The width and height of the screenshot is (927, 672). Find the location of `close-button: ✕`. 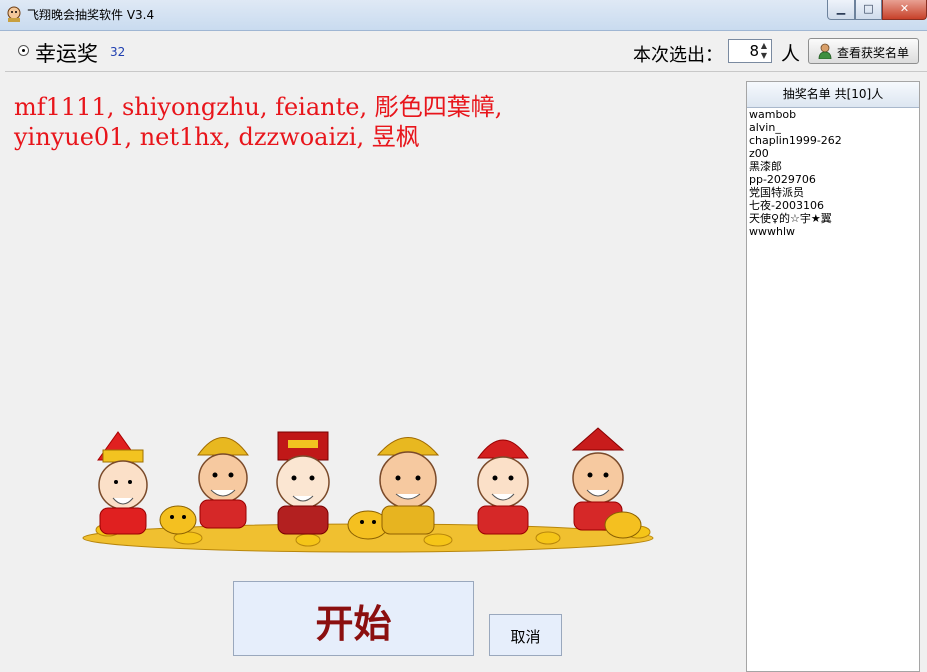

close-button: ✕ is located at coordinates (904, 10).